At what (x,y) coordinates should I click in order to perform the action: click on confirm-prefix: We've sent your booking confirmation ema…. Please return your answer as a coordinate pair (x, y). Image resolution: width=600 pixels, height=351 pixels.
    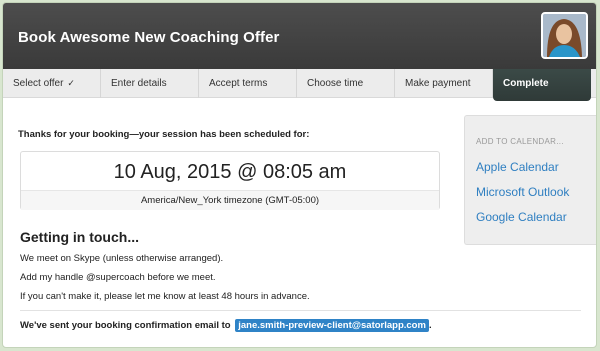
    Looking at the image, I should click on (125, 325).